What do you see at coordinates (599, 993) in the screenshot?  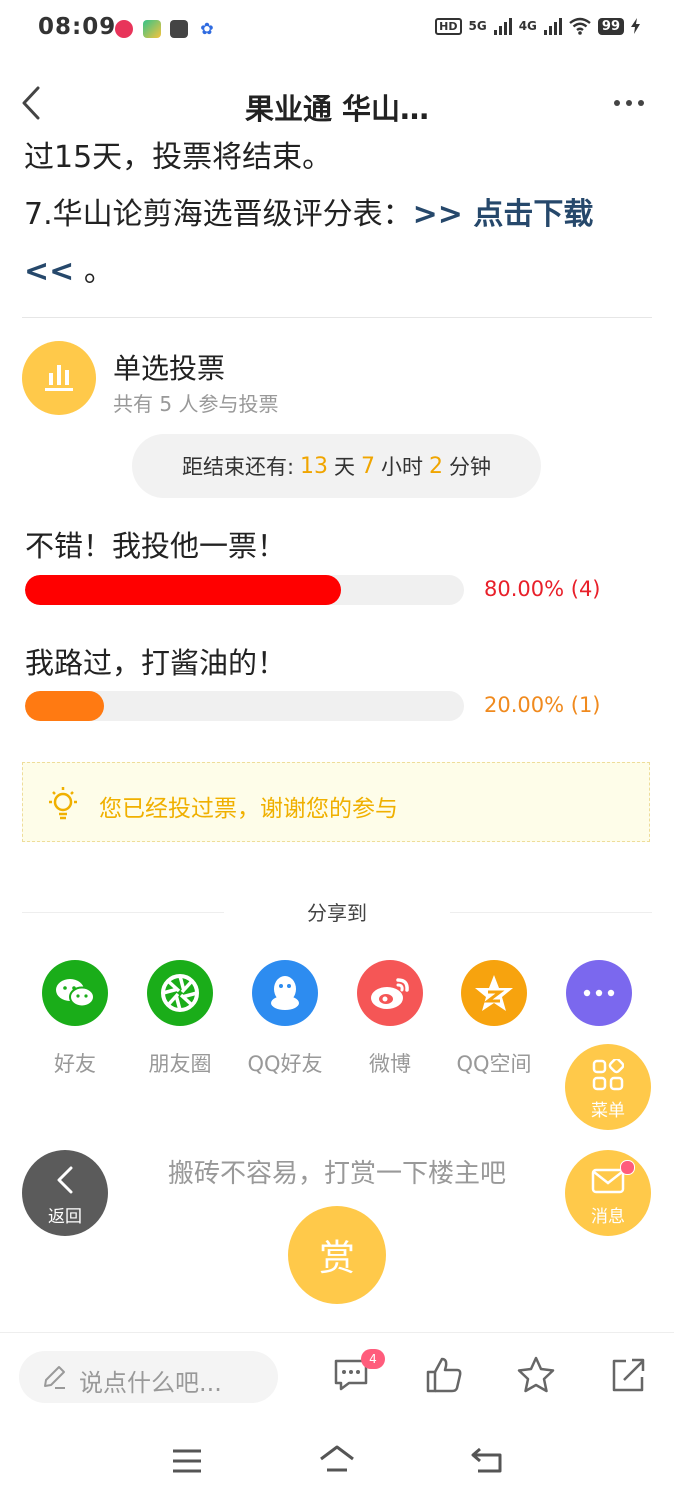 I see `more-icon` at bounding box center [599, 993].